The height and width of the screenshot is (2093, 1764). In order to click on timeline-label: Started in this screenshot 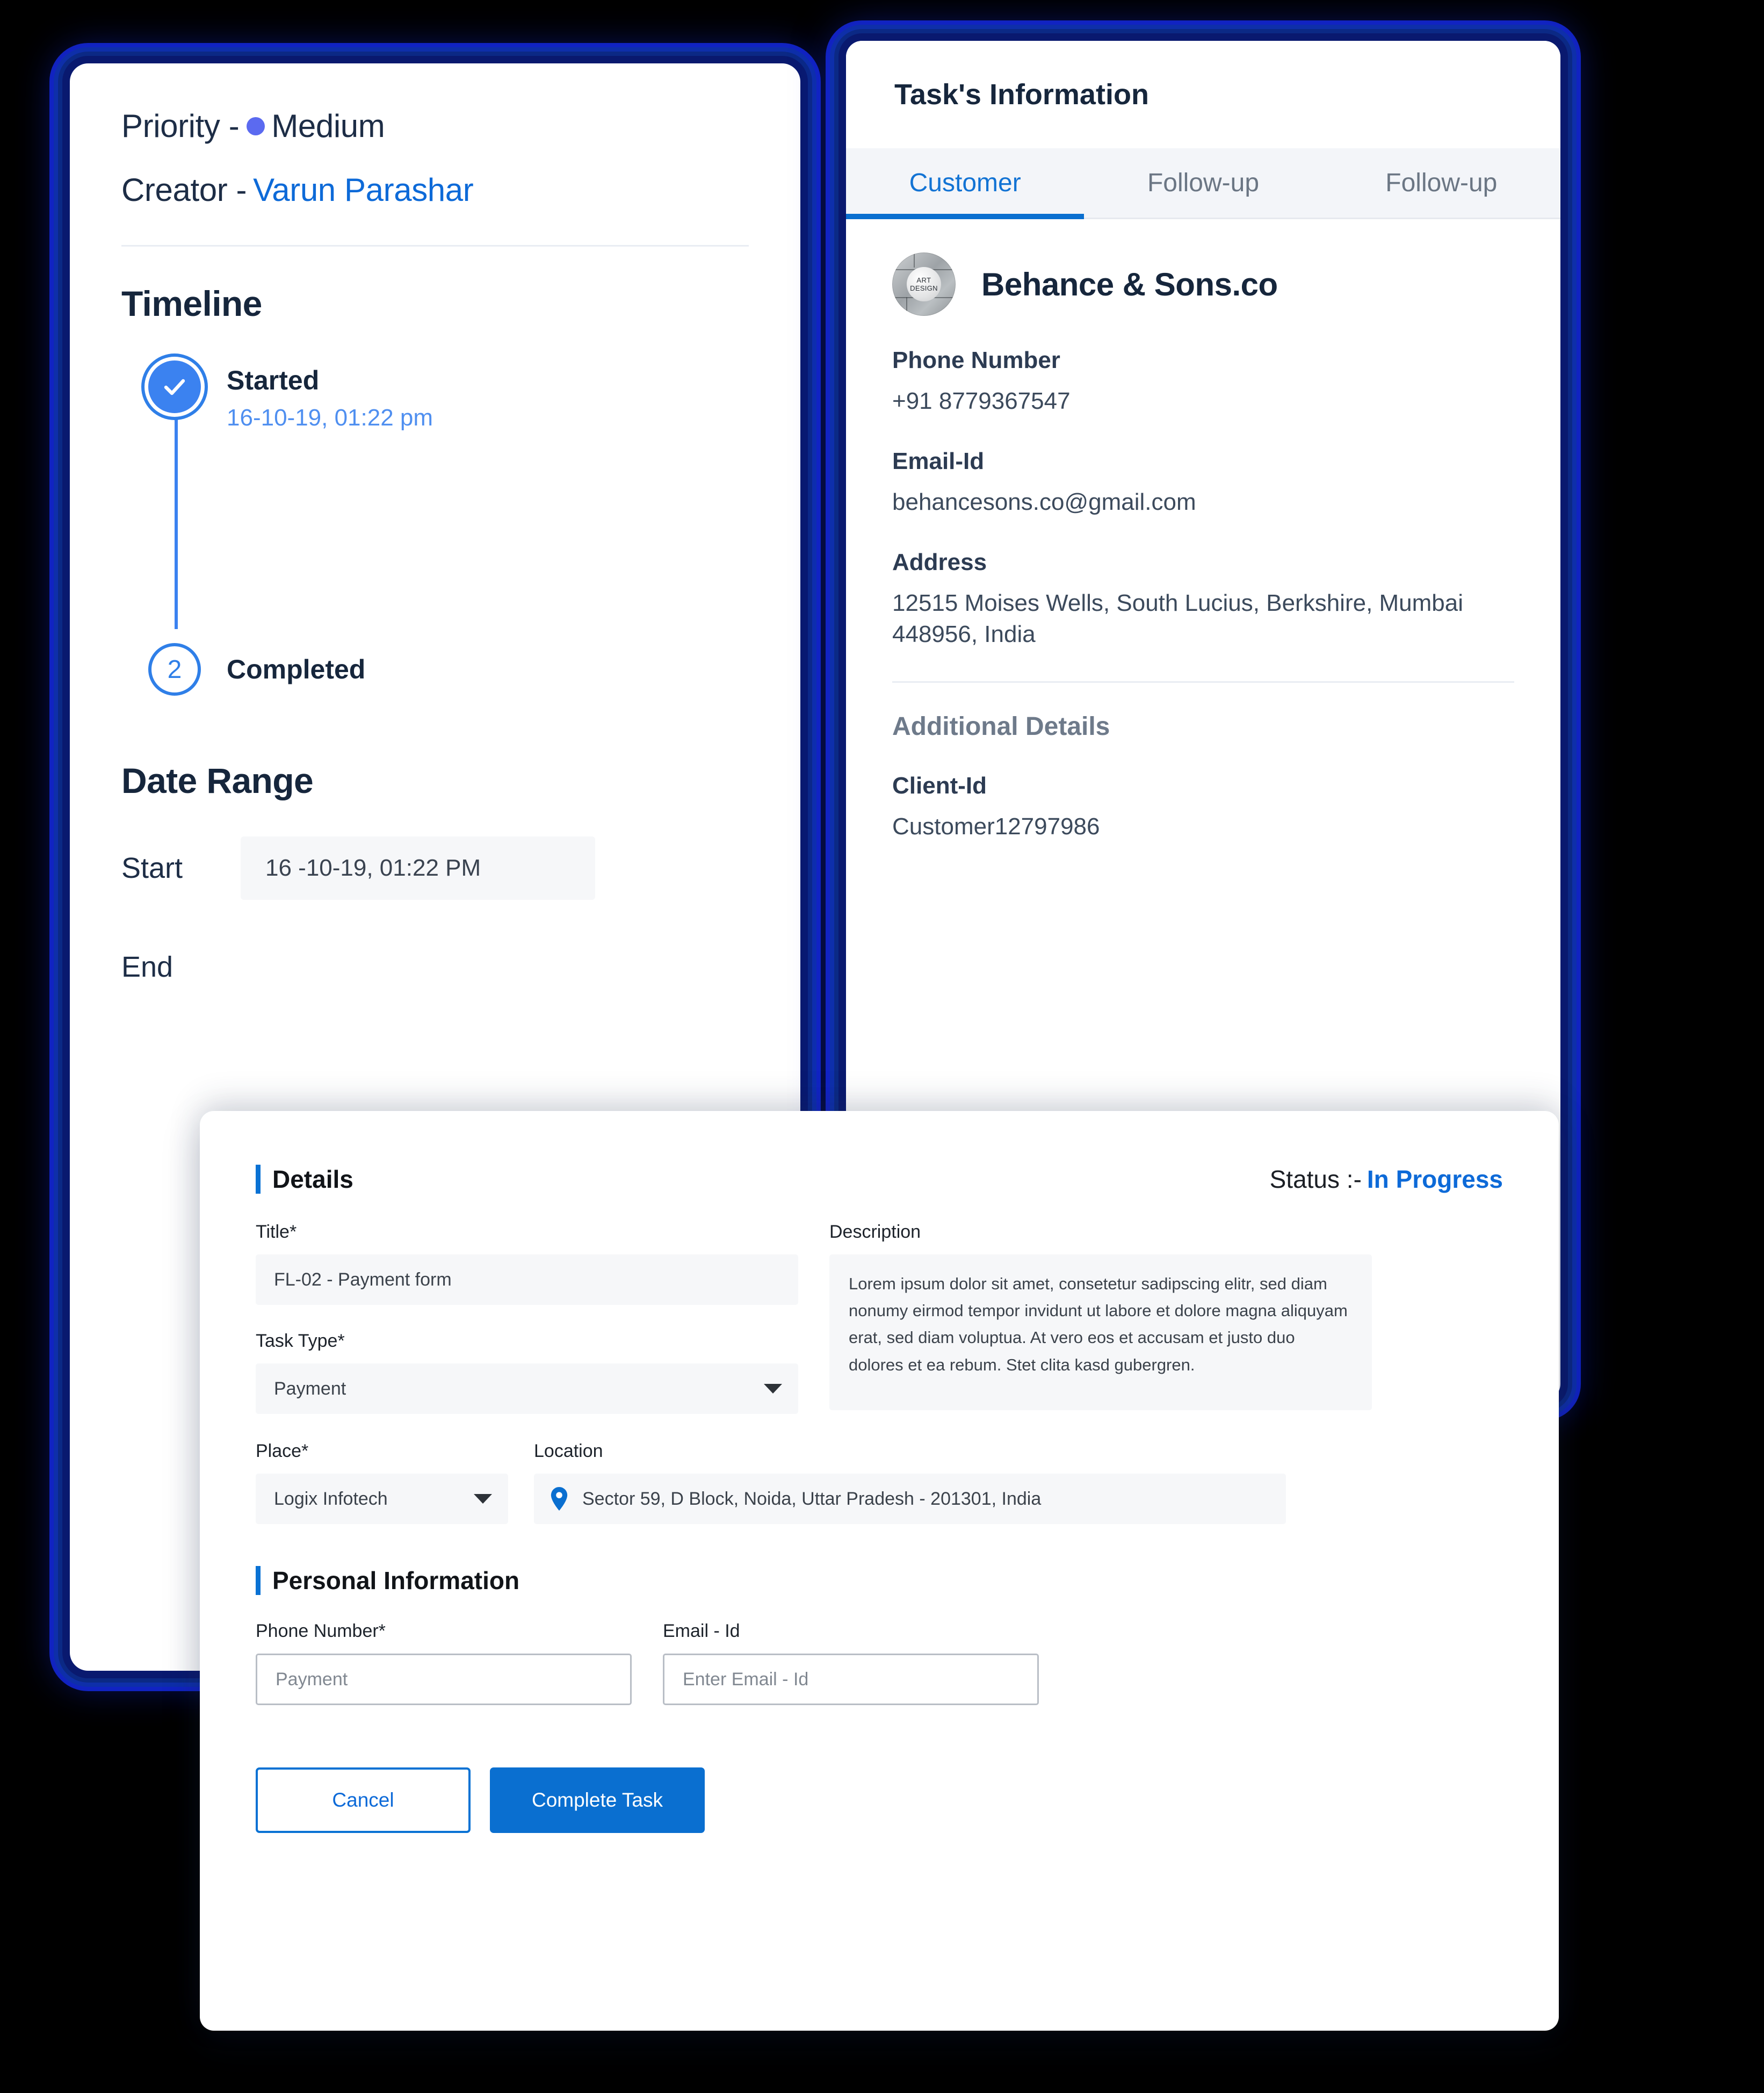, I will do `click(273, 380)`.